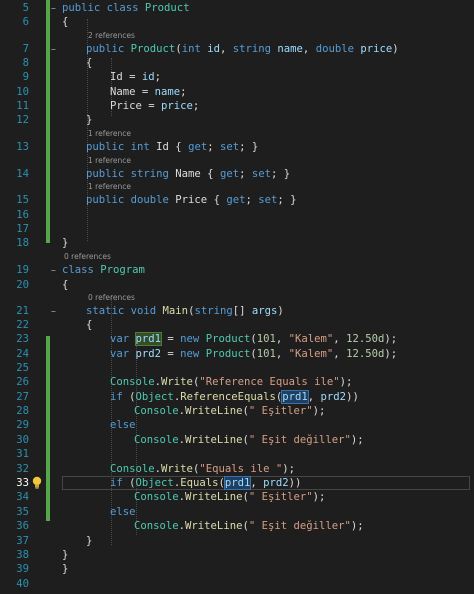  What do you see at coordinates (22, 120) in the screenshot?
I see `line-number: 12` at bounding box center [22, 120].